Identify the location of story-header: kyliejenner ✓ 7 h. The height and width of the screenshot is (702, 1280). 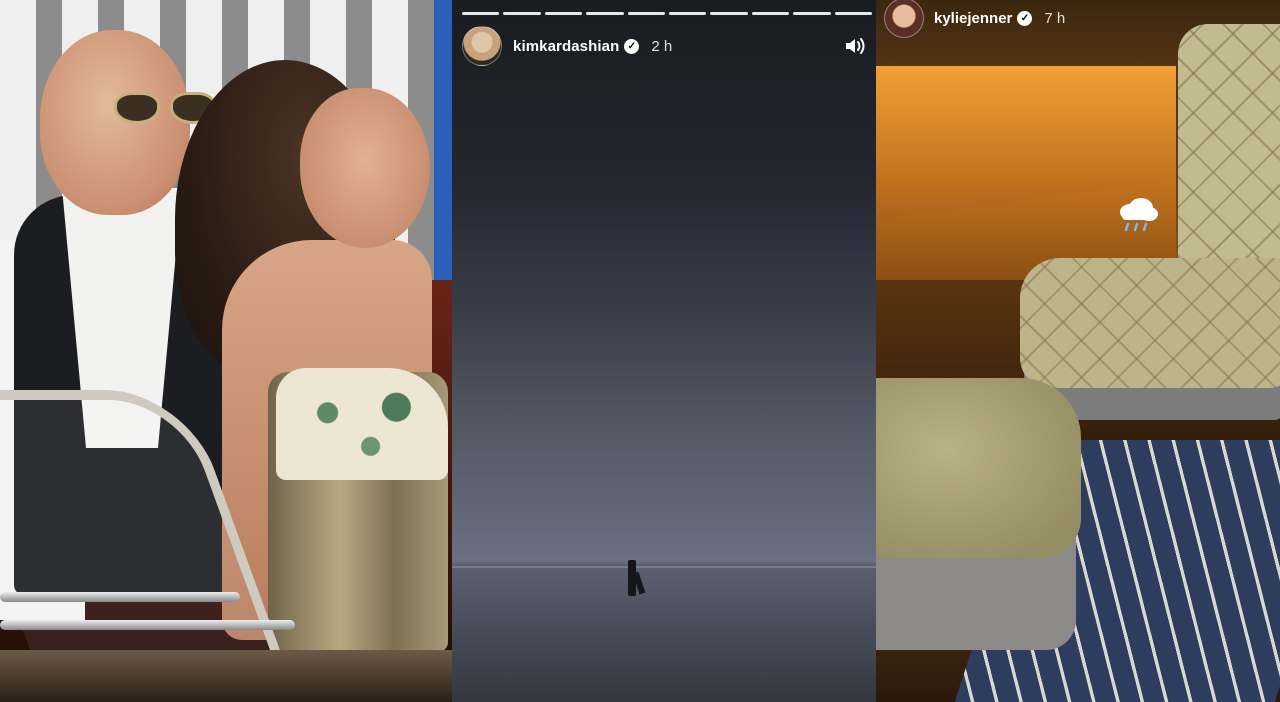
(975, 19).